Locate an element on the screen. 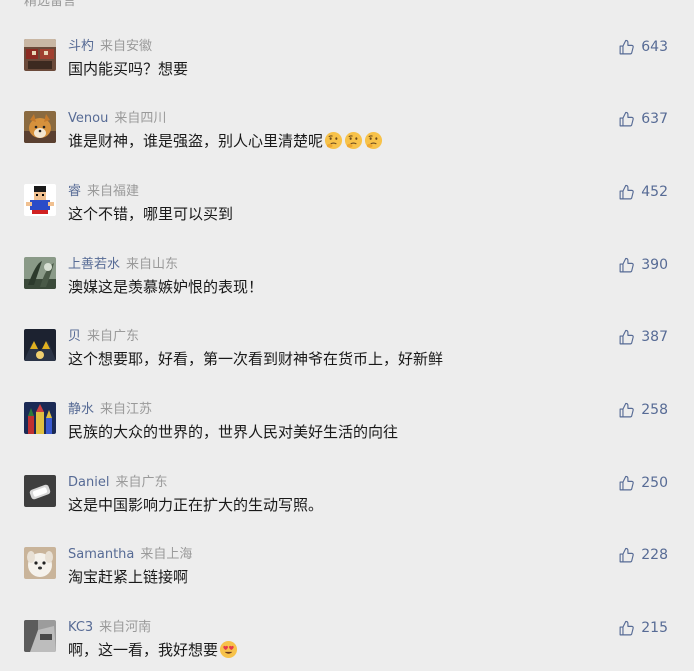  like-button: 387 is located at coordinates (643, 337).